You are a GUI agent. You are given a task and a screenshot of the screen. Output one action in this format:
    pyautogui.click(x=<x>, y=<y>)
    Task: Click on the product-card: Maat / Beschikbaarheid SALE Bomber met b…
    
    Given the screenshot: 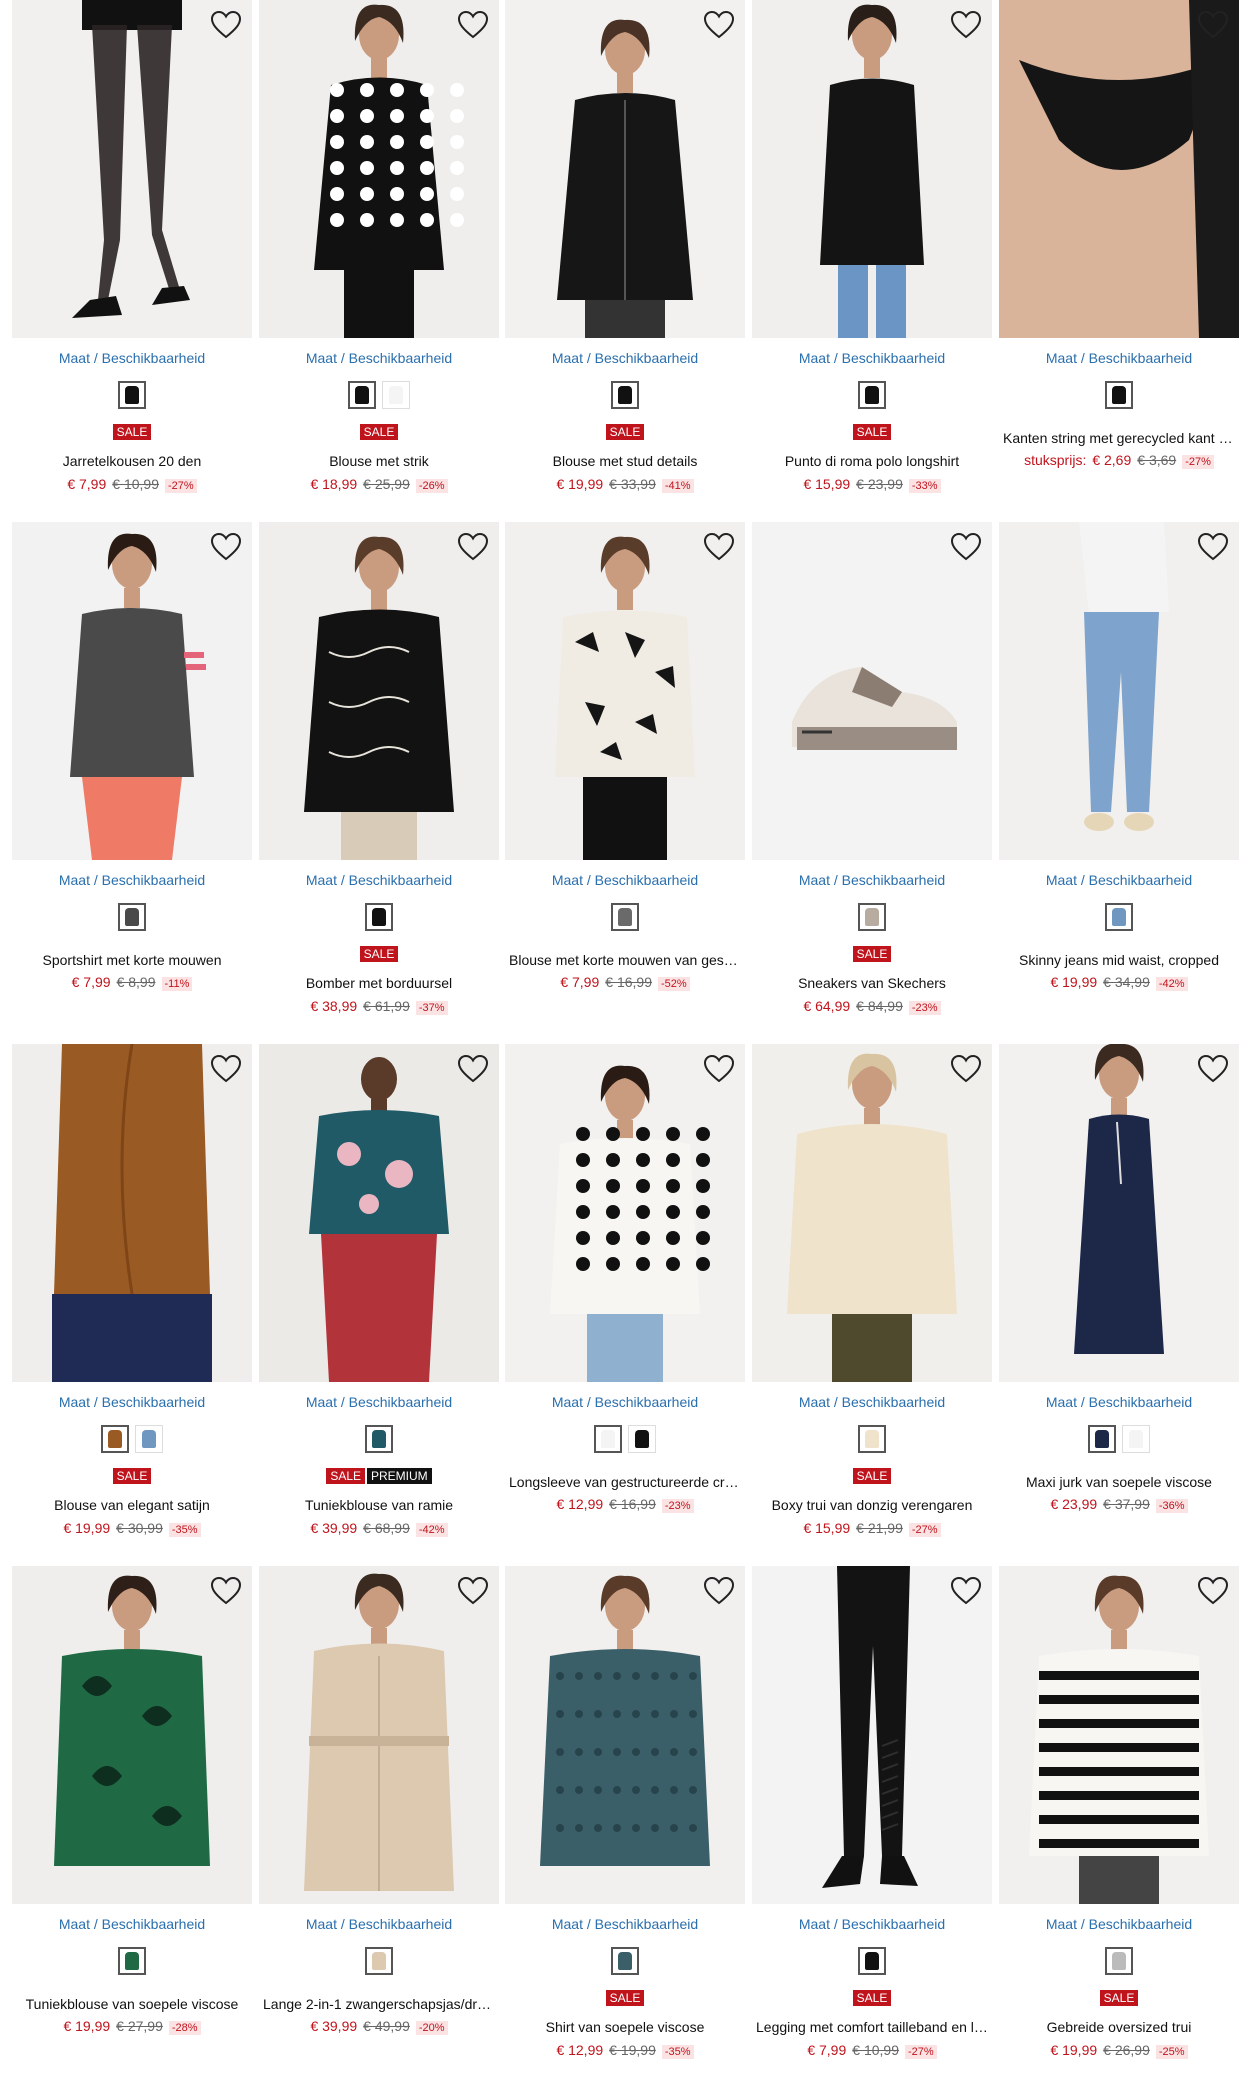 What is the action you would take?
    pyautogui.click(x=379, y=772)
    